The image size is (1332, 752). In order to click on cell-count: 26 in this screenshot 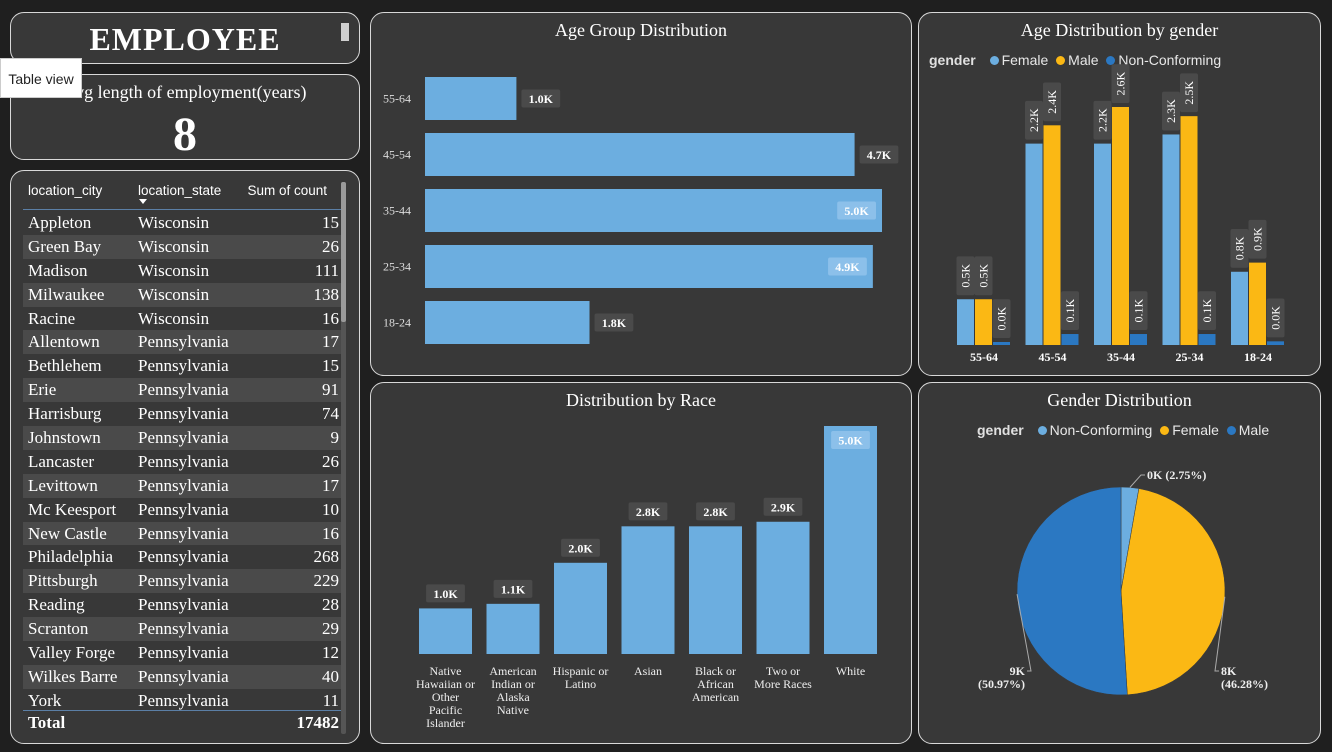, I will do `click(330, 461)`.